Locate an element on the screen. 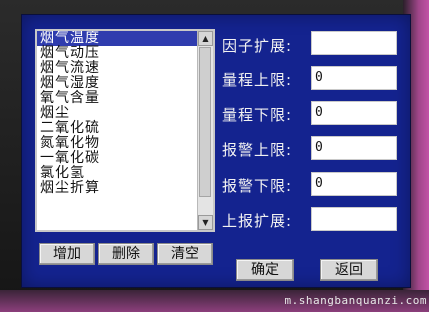 The image size is (429, 312). alarm-upper-input: 0 is located at coordinates (354, 148).